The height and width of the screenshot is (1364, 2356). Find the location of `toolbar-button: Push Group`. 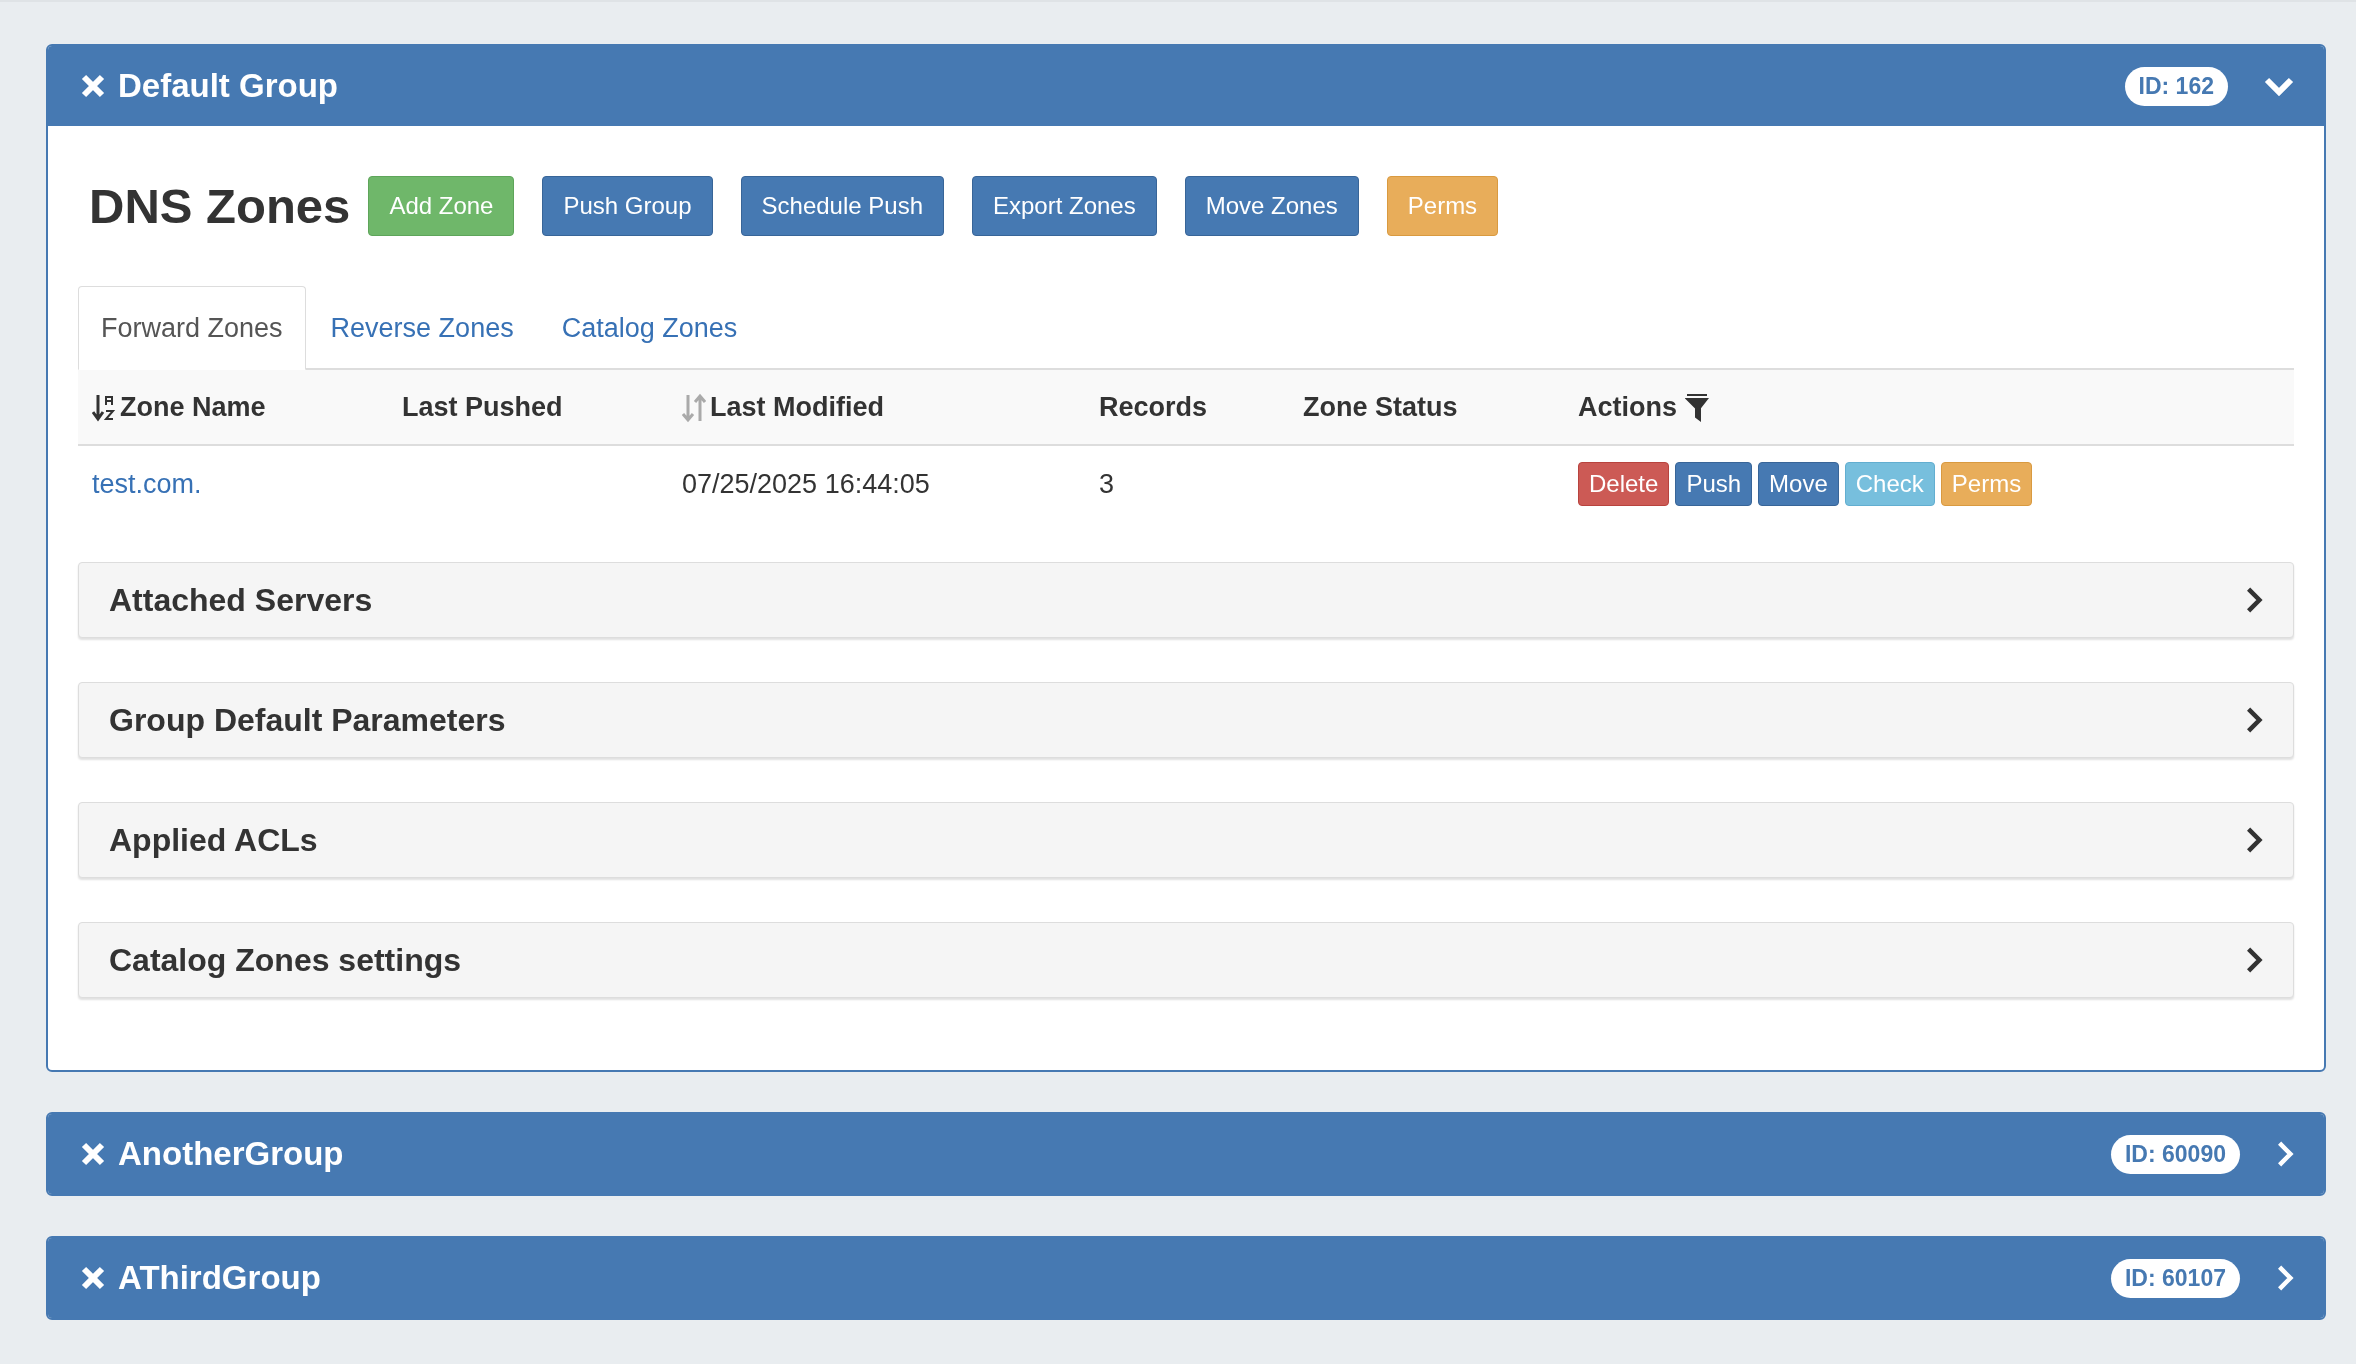

toolbar-button: Push Group is located at coordinates (627, 206).